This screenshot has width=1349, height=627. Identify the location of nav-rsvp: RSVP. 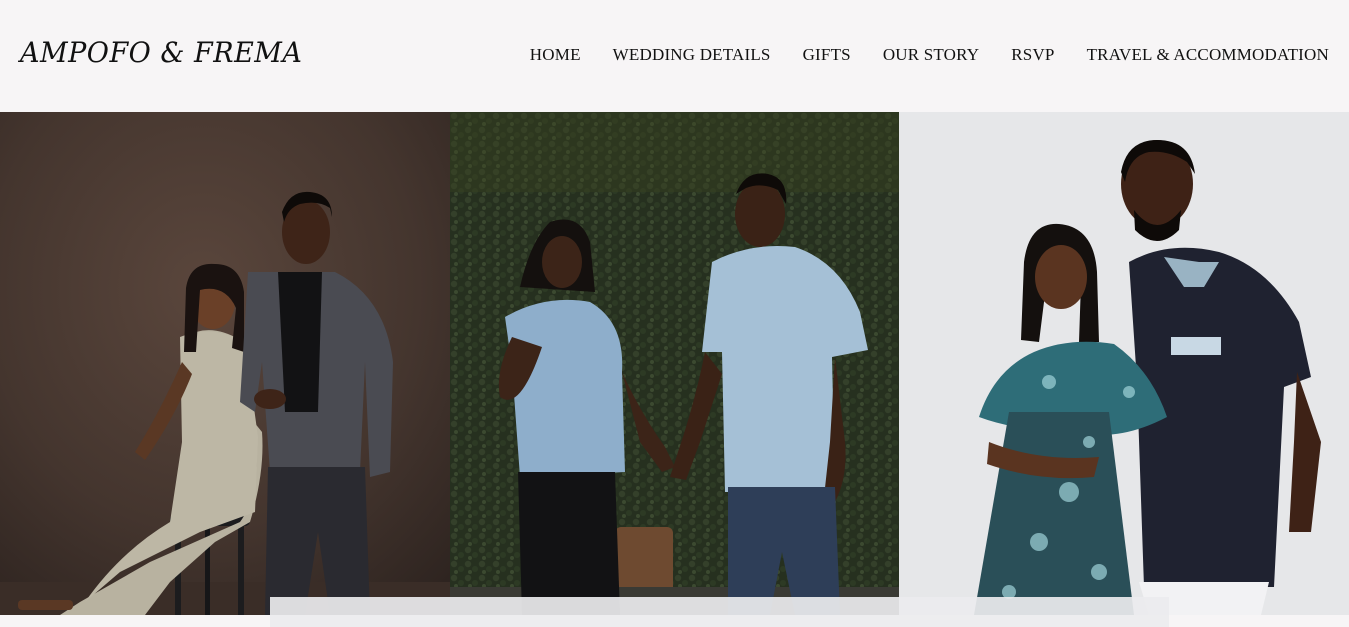
(1032, 55).